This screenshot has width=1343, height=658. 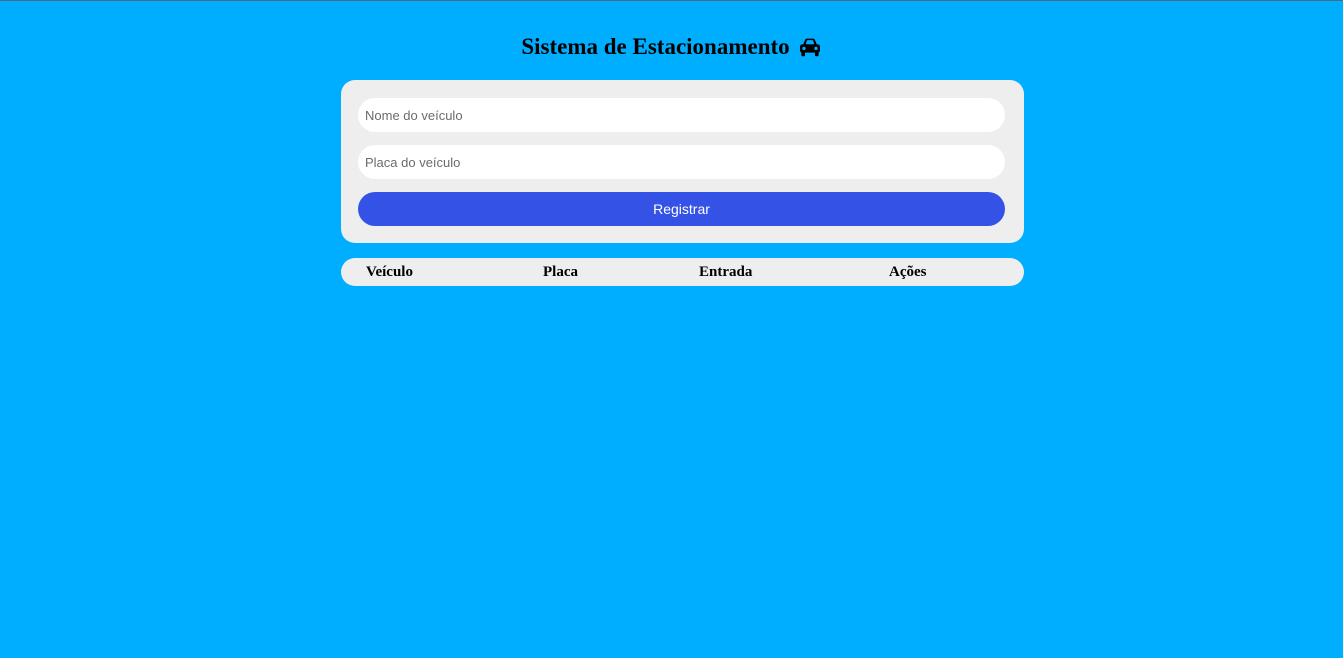 What do you see at coordinates (560, 272) in the screenshot?
I see `column-header-plate: Placa` at bounding box center [560, 272].